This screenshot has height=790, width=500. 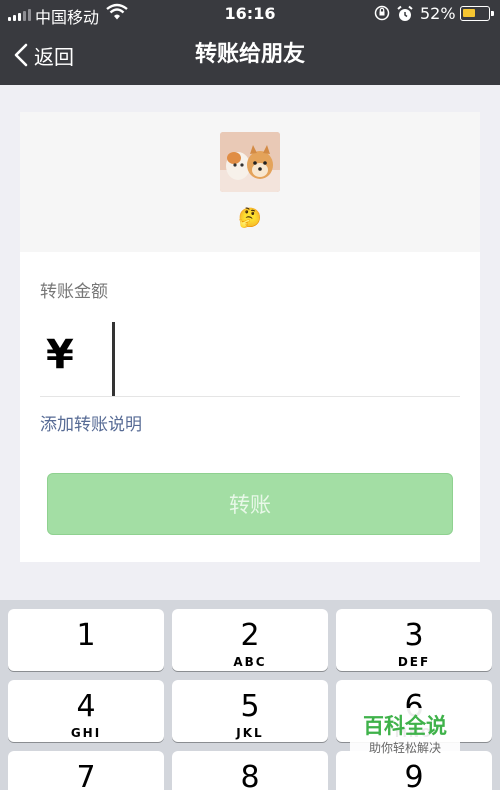 I want to click on key-1: 1, so click(x=86, y=640).